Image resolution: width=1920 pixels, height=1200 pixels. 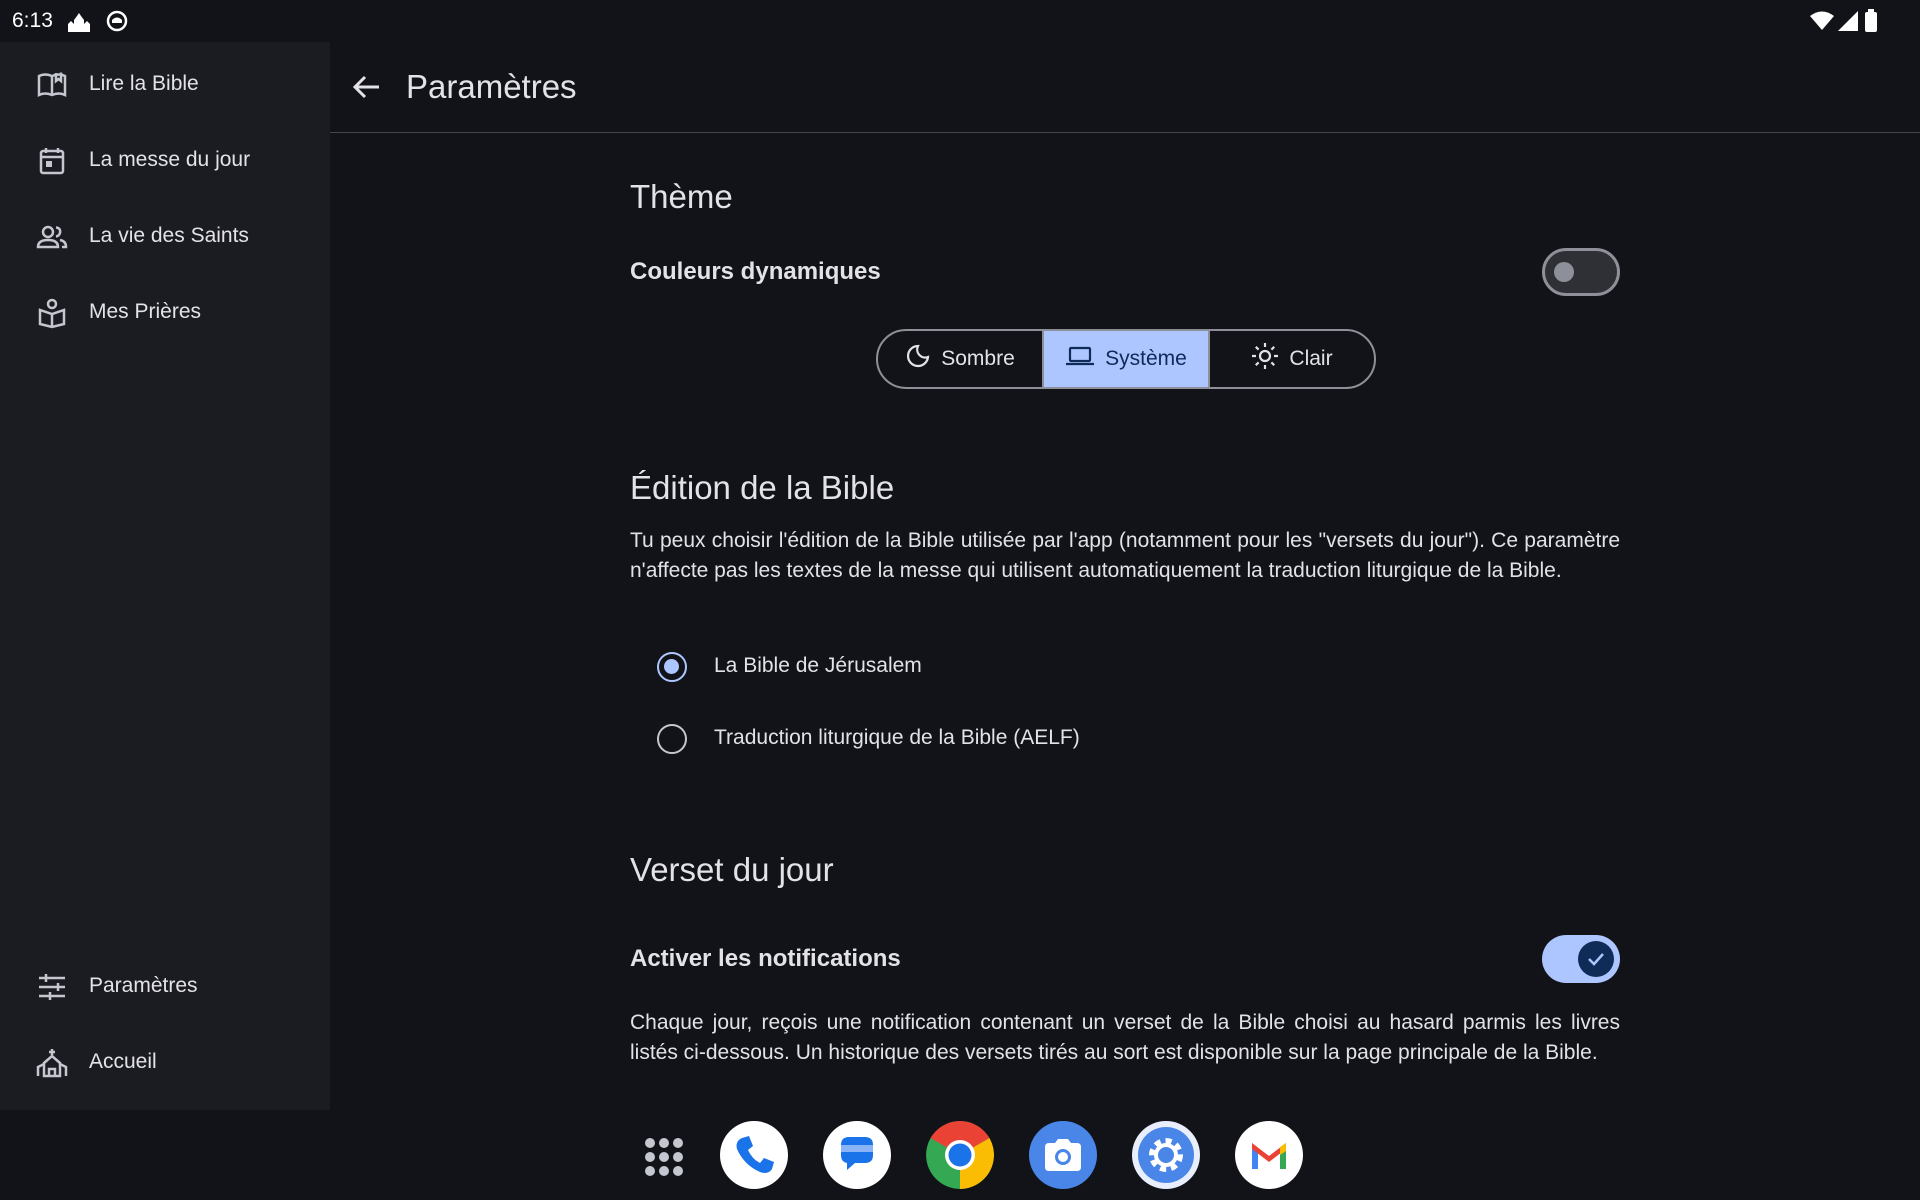 What do you see at coordinates (32, 20) in the screenshot?
I see `status-time: 6:13` at bounding box center [32, 20].